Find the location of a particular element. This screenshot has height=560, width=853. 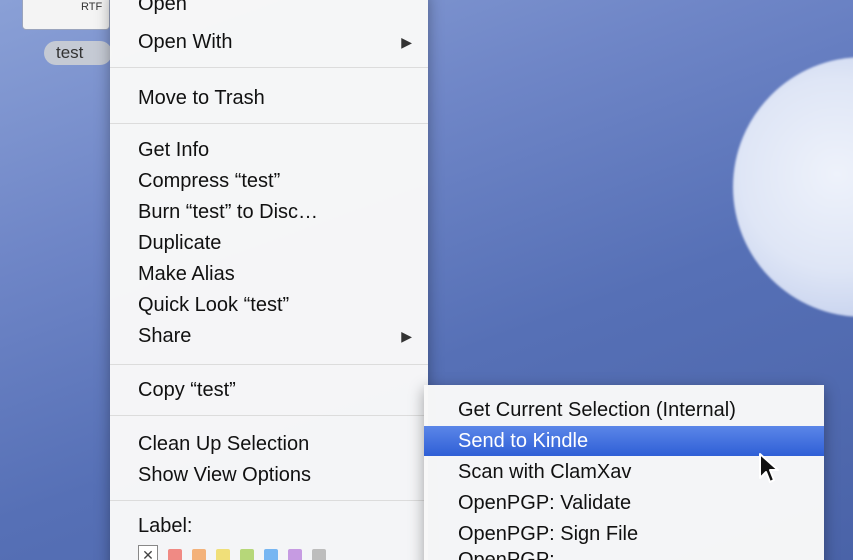

submenu-item-get-current-selection: Get Current Selection (Internal) is located at coordinates (624, 410).